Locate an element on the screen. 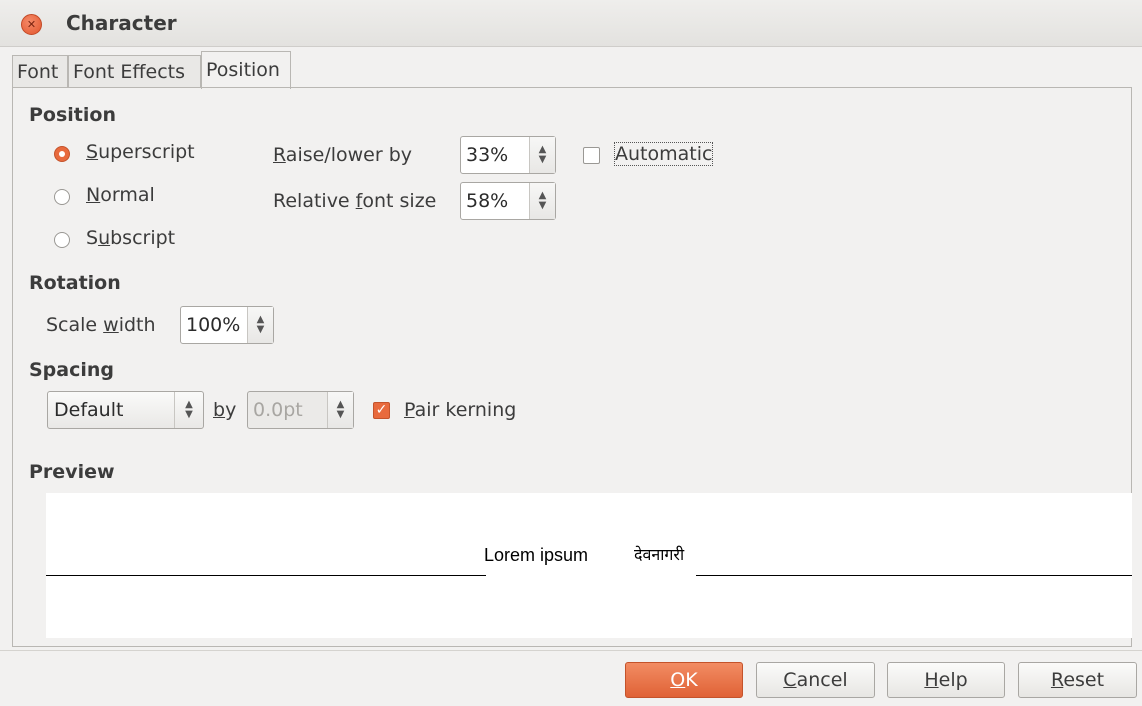  normal-radio is located at coordinates (62, 197).